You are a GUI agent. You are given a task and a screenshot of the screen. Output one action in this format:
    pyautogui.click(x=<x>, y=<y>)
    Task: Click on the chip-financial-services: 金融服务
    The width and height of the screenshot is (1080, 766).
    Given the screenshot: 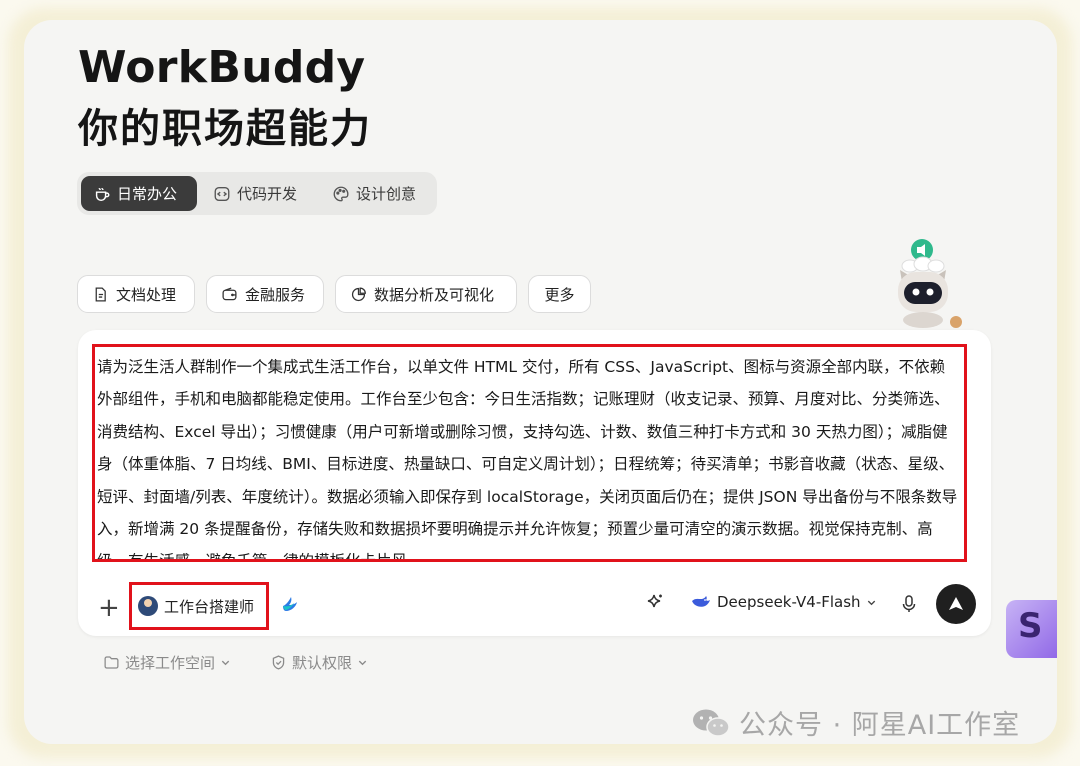 What is the action you would take?
    pyautogui.click(x=265, y=294)
    